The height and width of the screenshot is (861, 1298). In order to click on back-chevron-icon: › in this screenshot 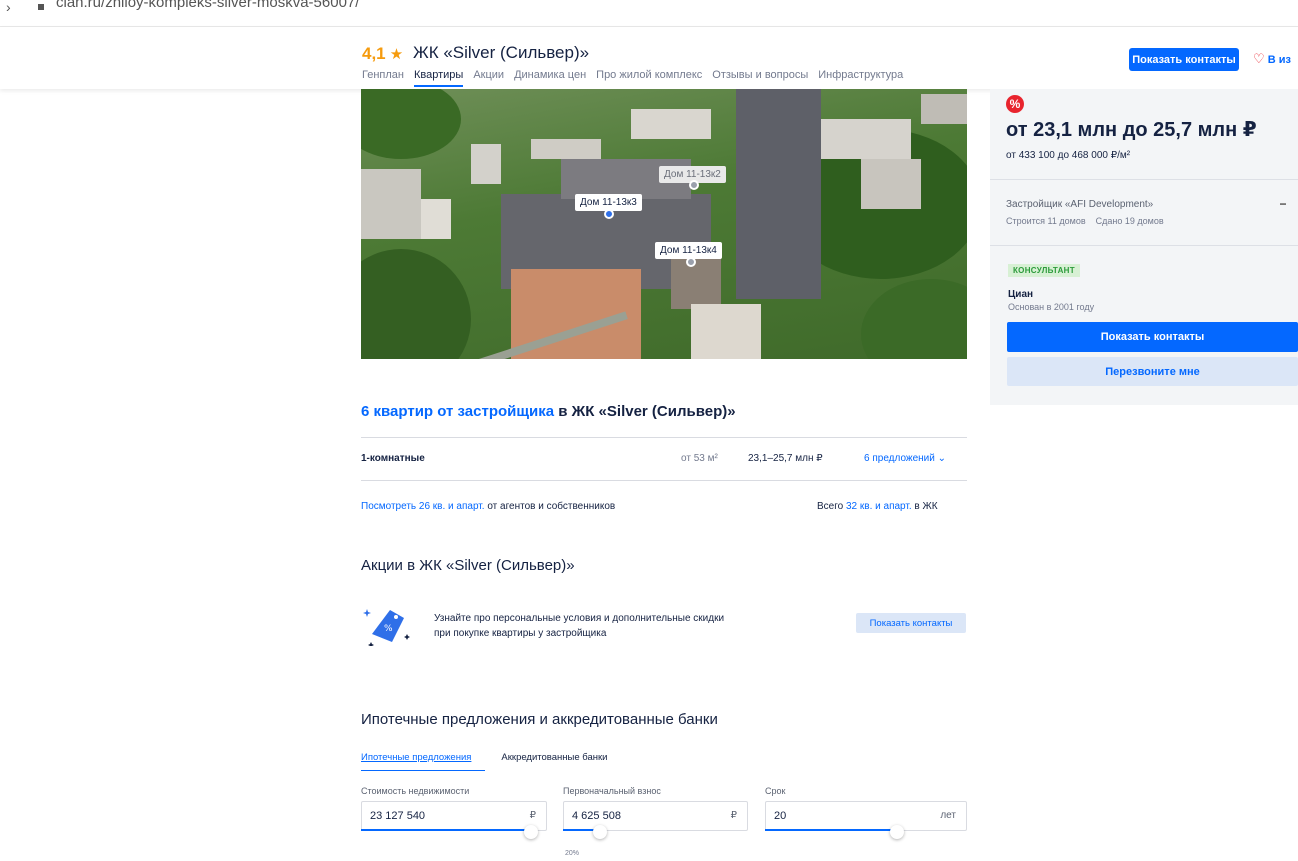, I will do `click(8, 7)`.